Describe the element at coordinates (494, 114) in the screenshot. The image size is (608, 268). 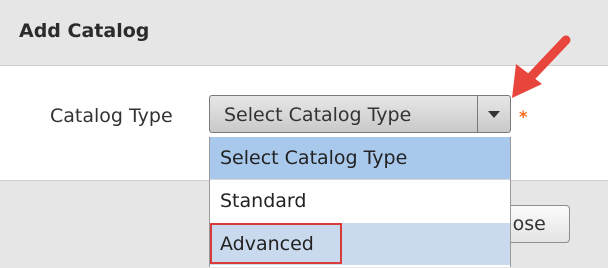
I see `caret-down-icon-glyph` at that location.